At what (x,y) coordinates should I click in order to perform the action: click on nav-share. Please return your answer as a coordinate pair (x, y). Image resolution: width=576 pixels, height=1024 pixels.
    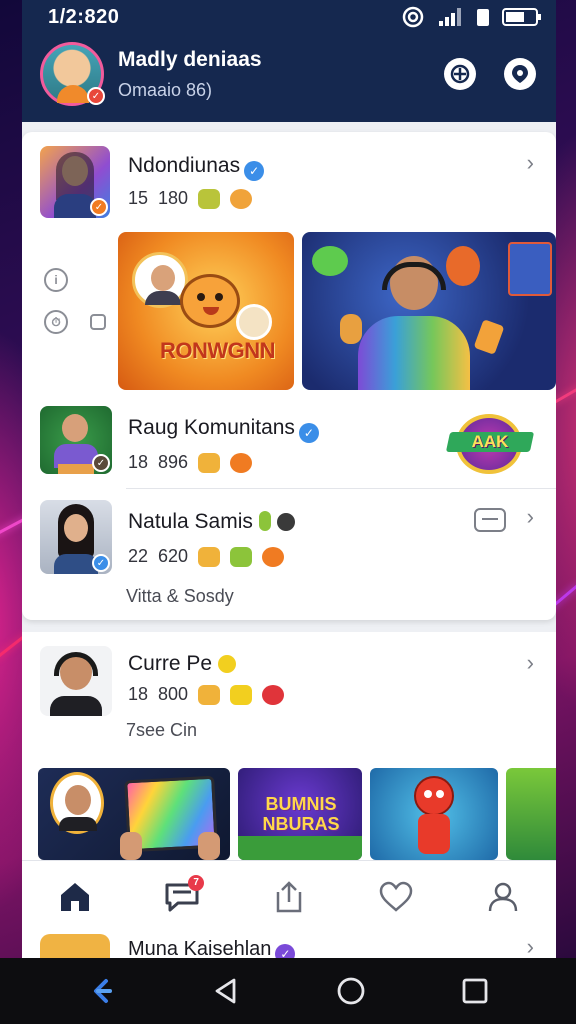
    Looking at the image, I should click on (289, 897).